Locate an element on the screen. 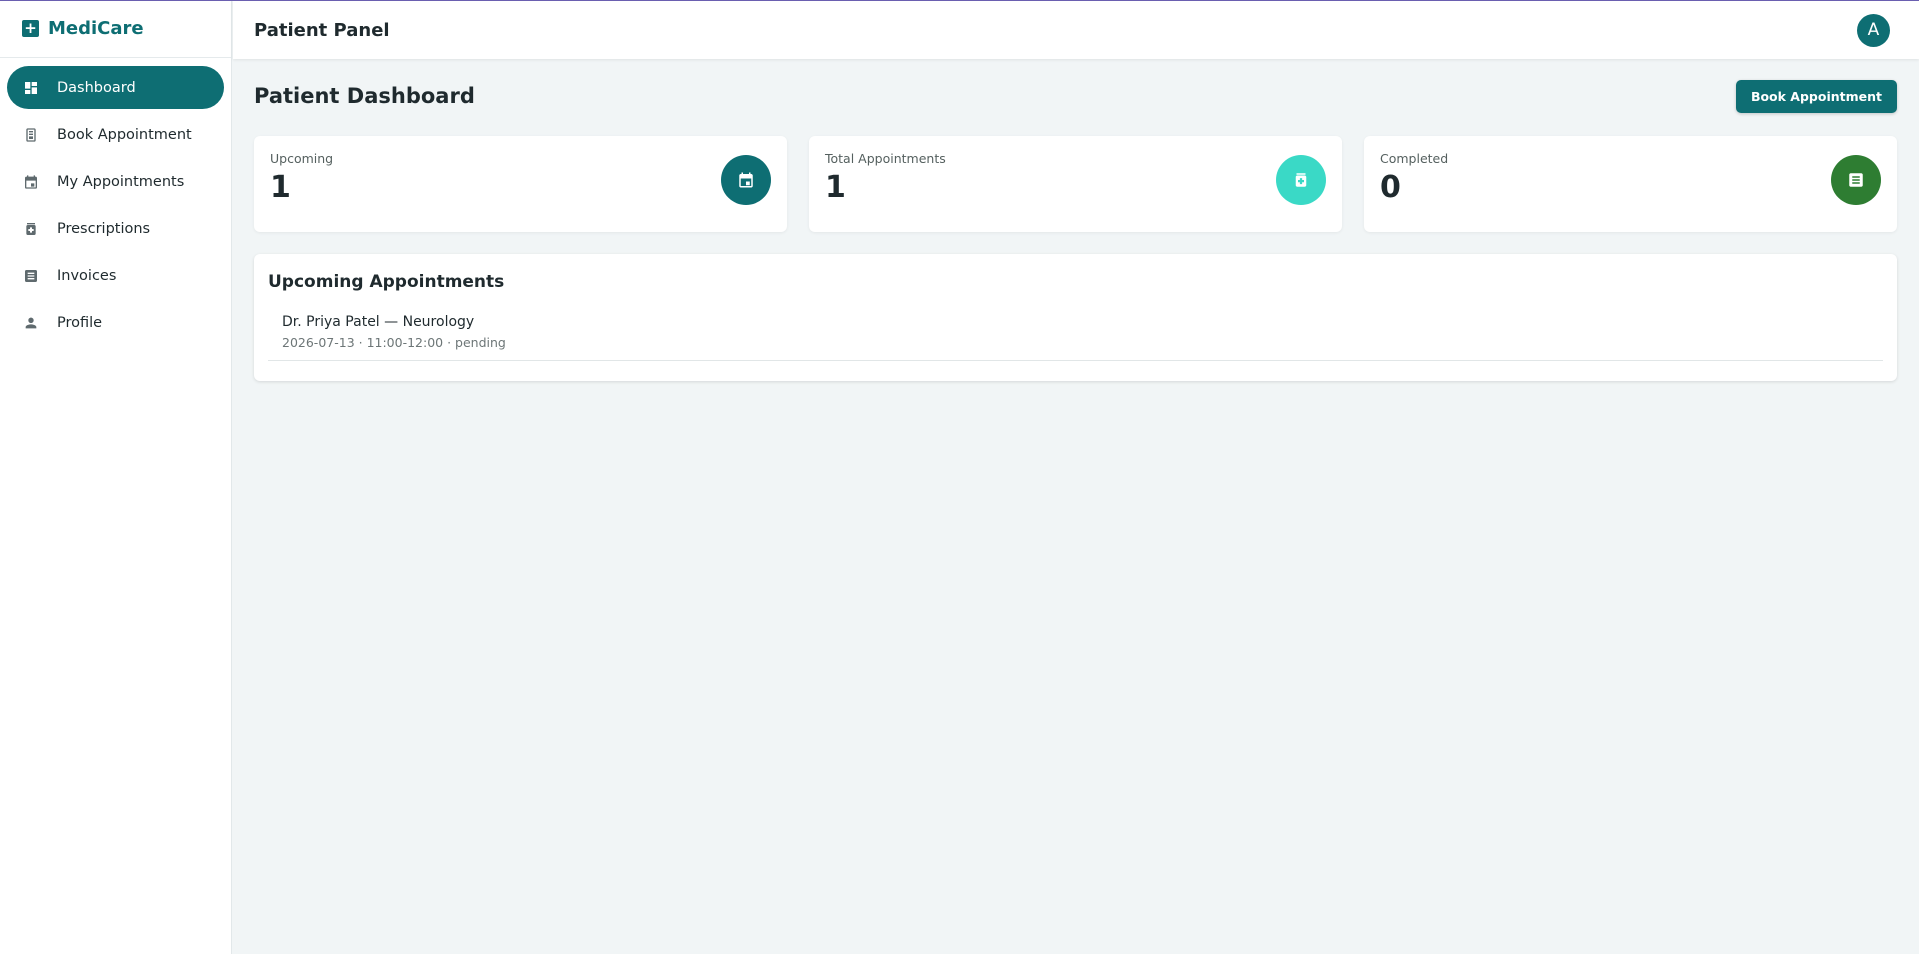 The width and height of the screenshot is (1919, 954). sidebar-item-label: Profile is located at coordinates (80, 322).